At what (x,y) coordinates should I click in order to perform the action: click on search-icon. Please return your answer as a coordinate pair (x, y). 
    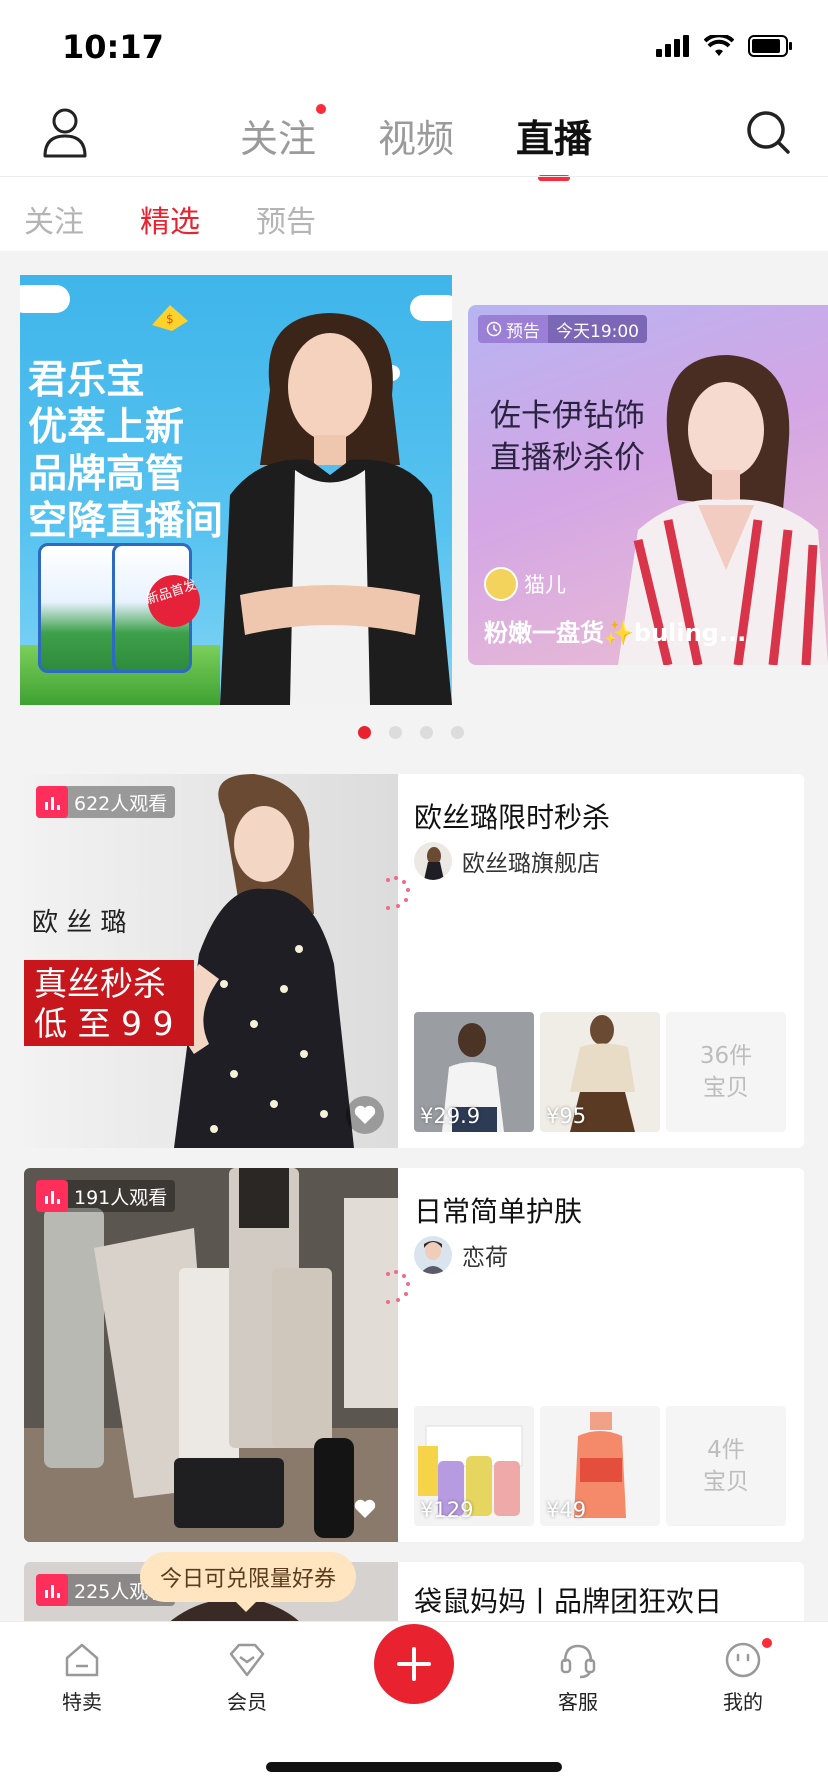
    Looking at the image, I should click on (768, 132).